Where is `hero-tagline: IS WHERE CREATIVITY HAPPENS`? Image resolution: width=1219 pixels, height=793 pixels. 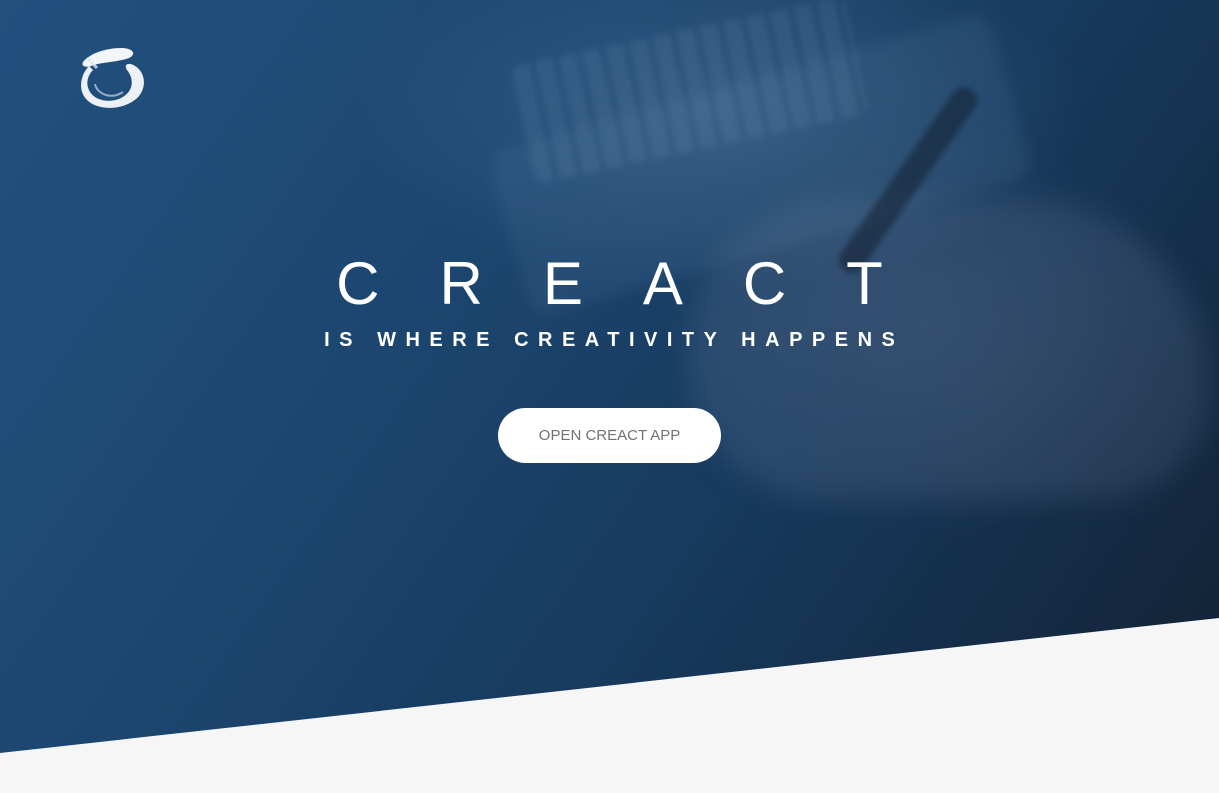
hero-tagline: IS WHERE CREATIVITY HAPPENS is located at coordinates (614, 340).